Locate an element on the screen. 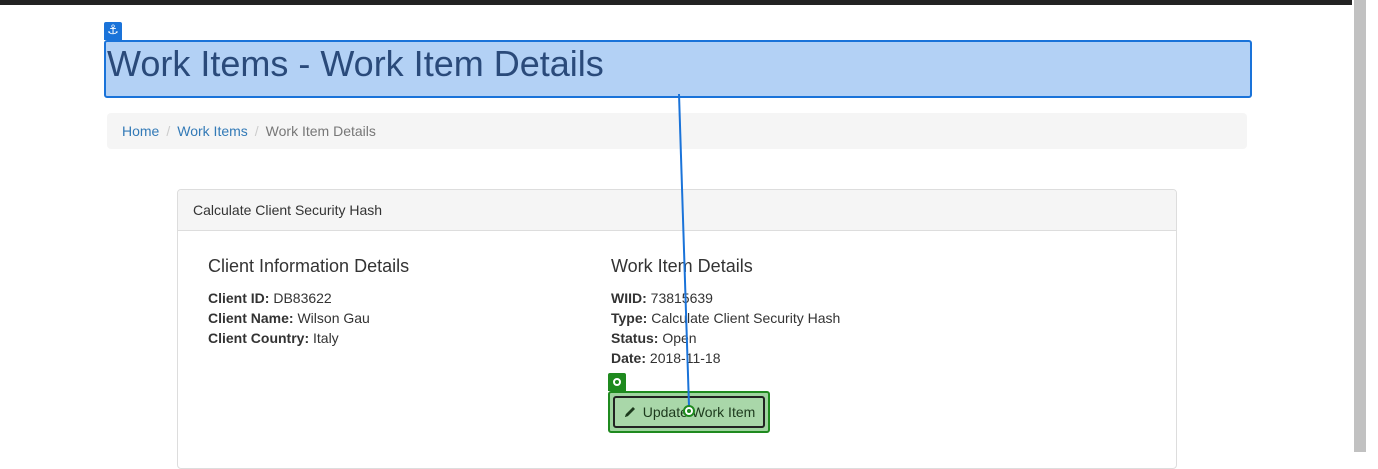 The height and width of the screenshot is (469, 1378). breadcrumb: Home / Work Items / Work Item Details is located at coordinates (677, 131).